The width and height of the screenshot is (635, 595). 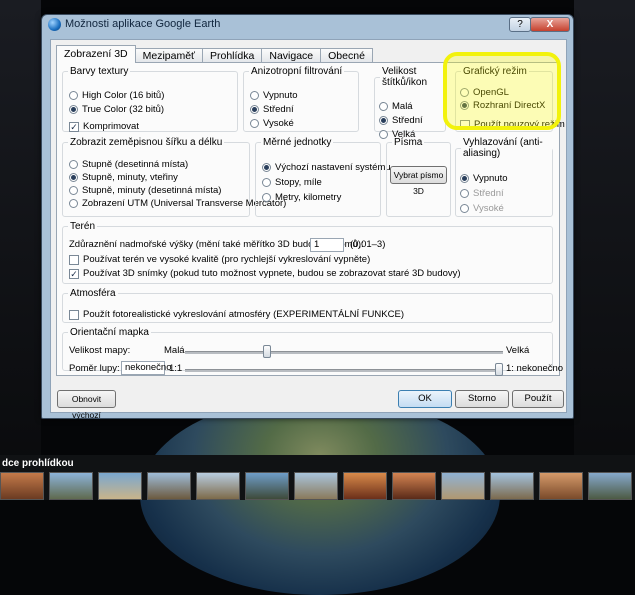 I want to click on radio-units-feet-miles: Stopy, míle, so click(x=292, y=182).